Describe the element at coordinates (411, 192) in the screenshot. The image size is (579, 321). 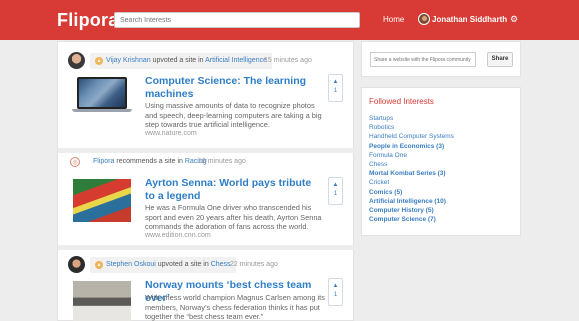
I see `interest-link: Comics (5)` at that location.